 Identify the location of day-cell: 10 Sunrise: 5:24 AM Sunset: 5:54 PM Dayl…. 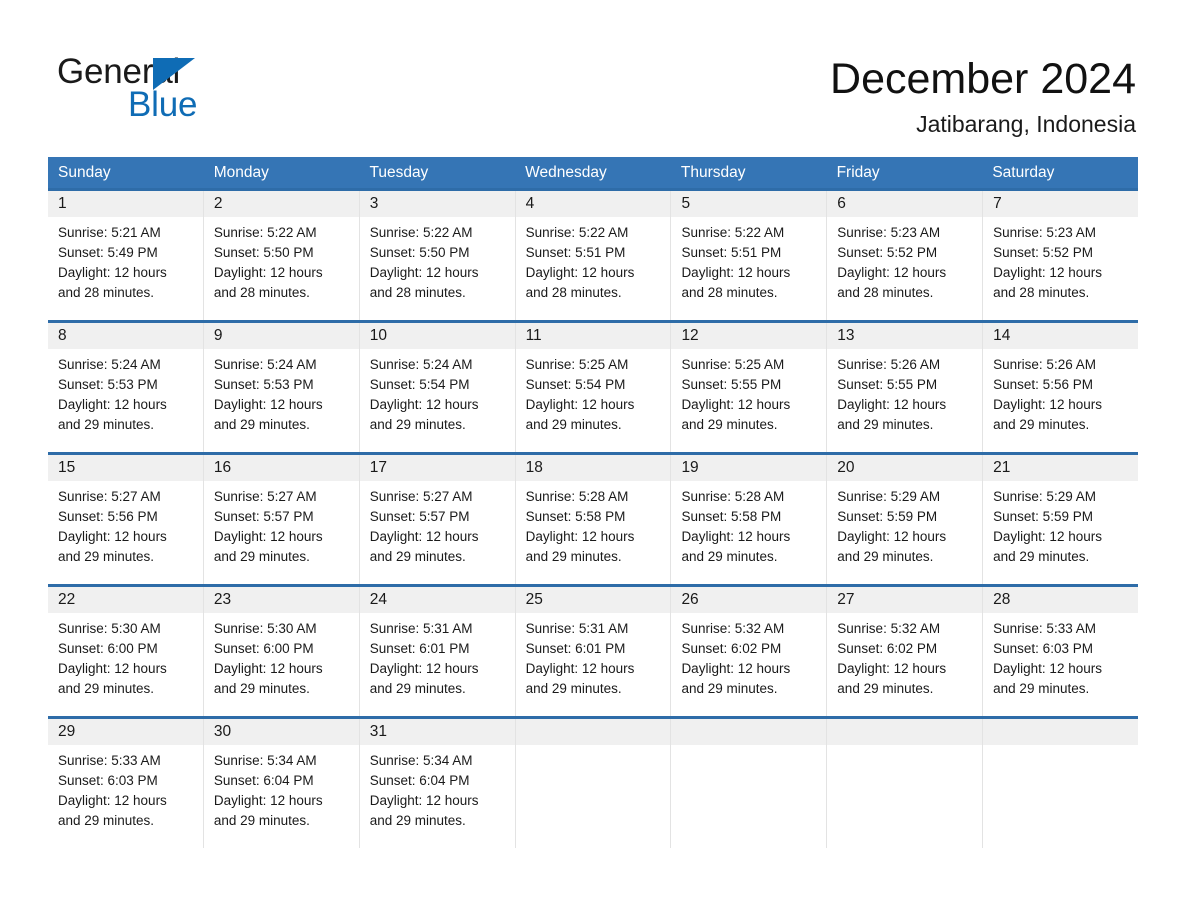
(436, 387).